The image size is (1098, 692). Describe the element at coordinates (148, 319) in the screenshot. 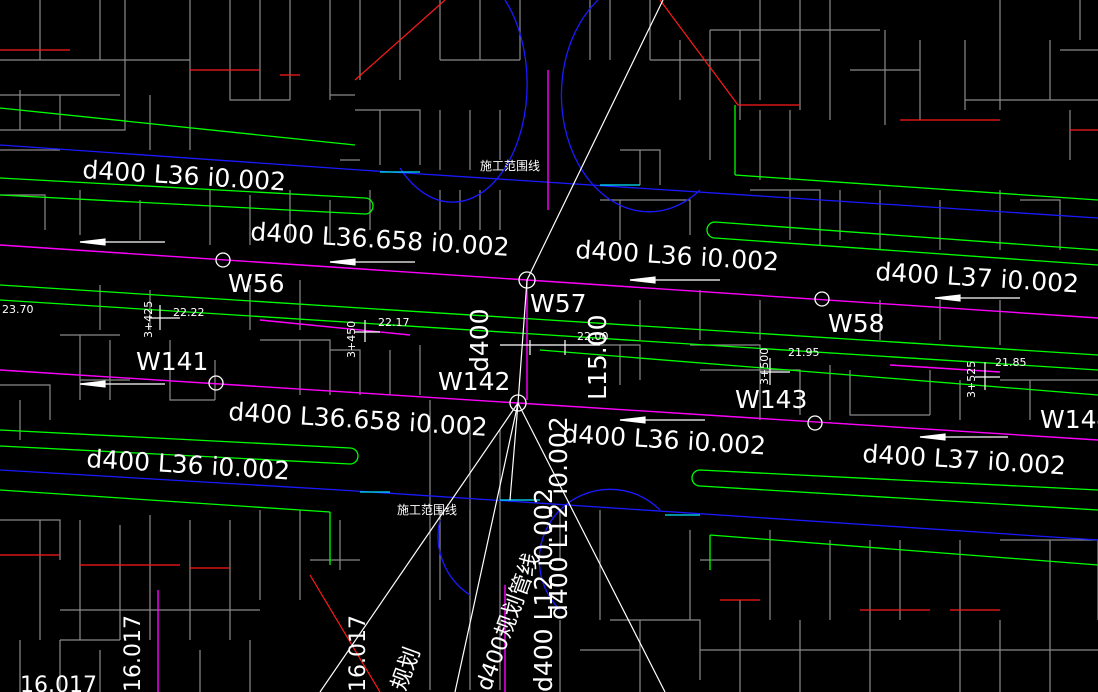

I see `station-label-1: 3+425` at that location.